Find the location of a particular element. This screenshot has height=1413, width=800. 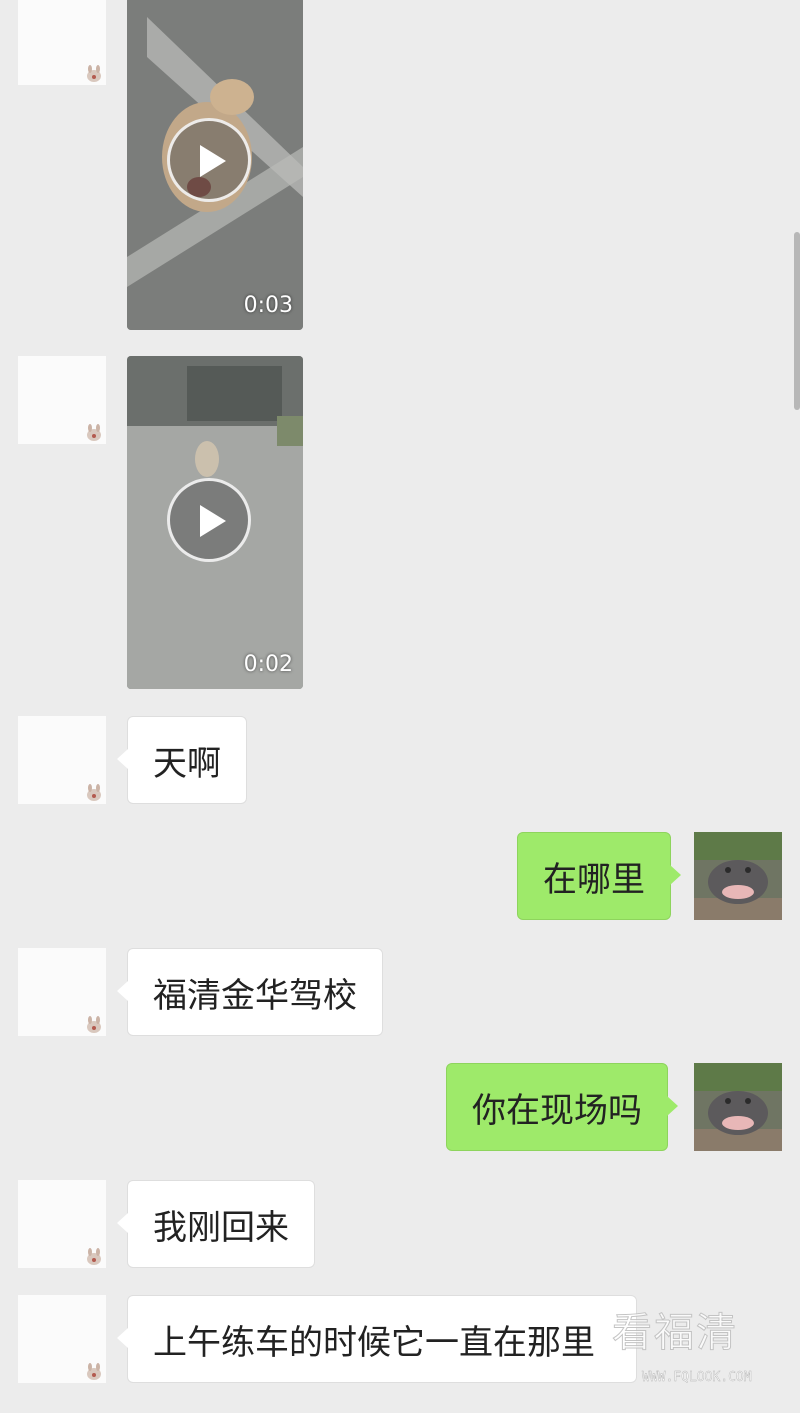

video-message: 0:02 is located at coordinates (215, 522).